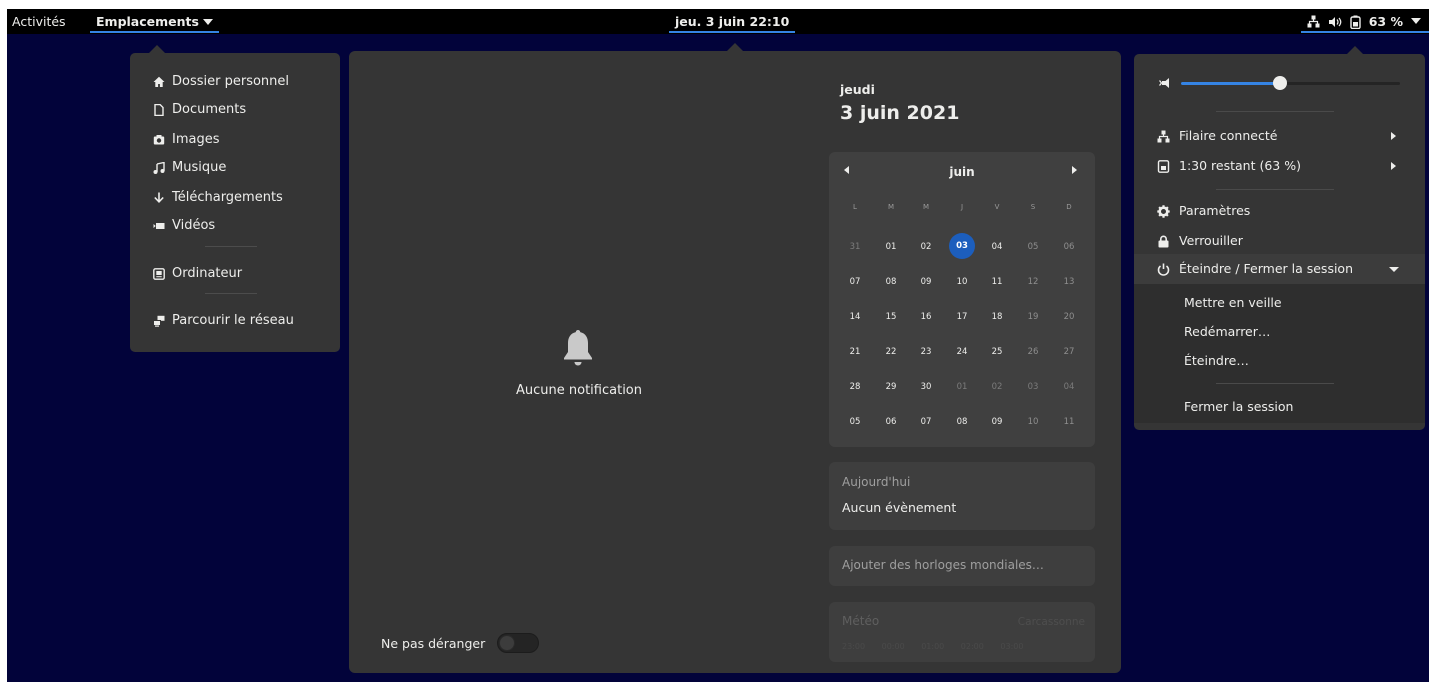 This screenshot has width=1429, height=686. Describe the element at coordinates (1364, 21) in the screenshot. I see `system-indicators-button: 63 %` at that location.